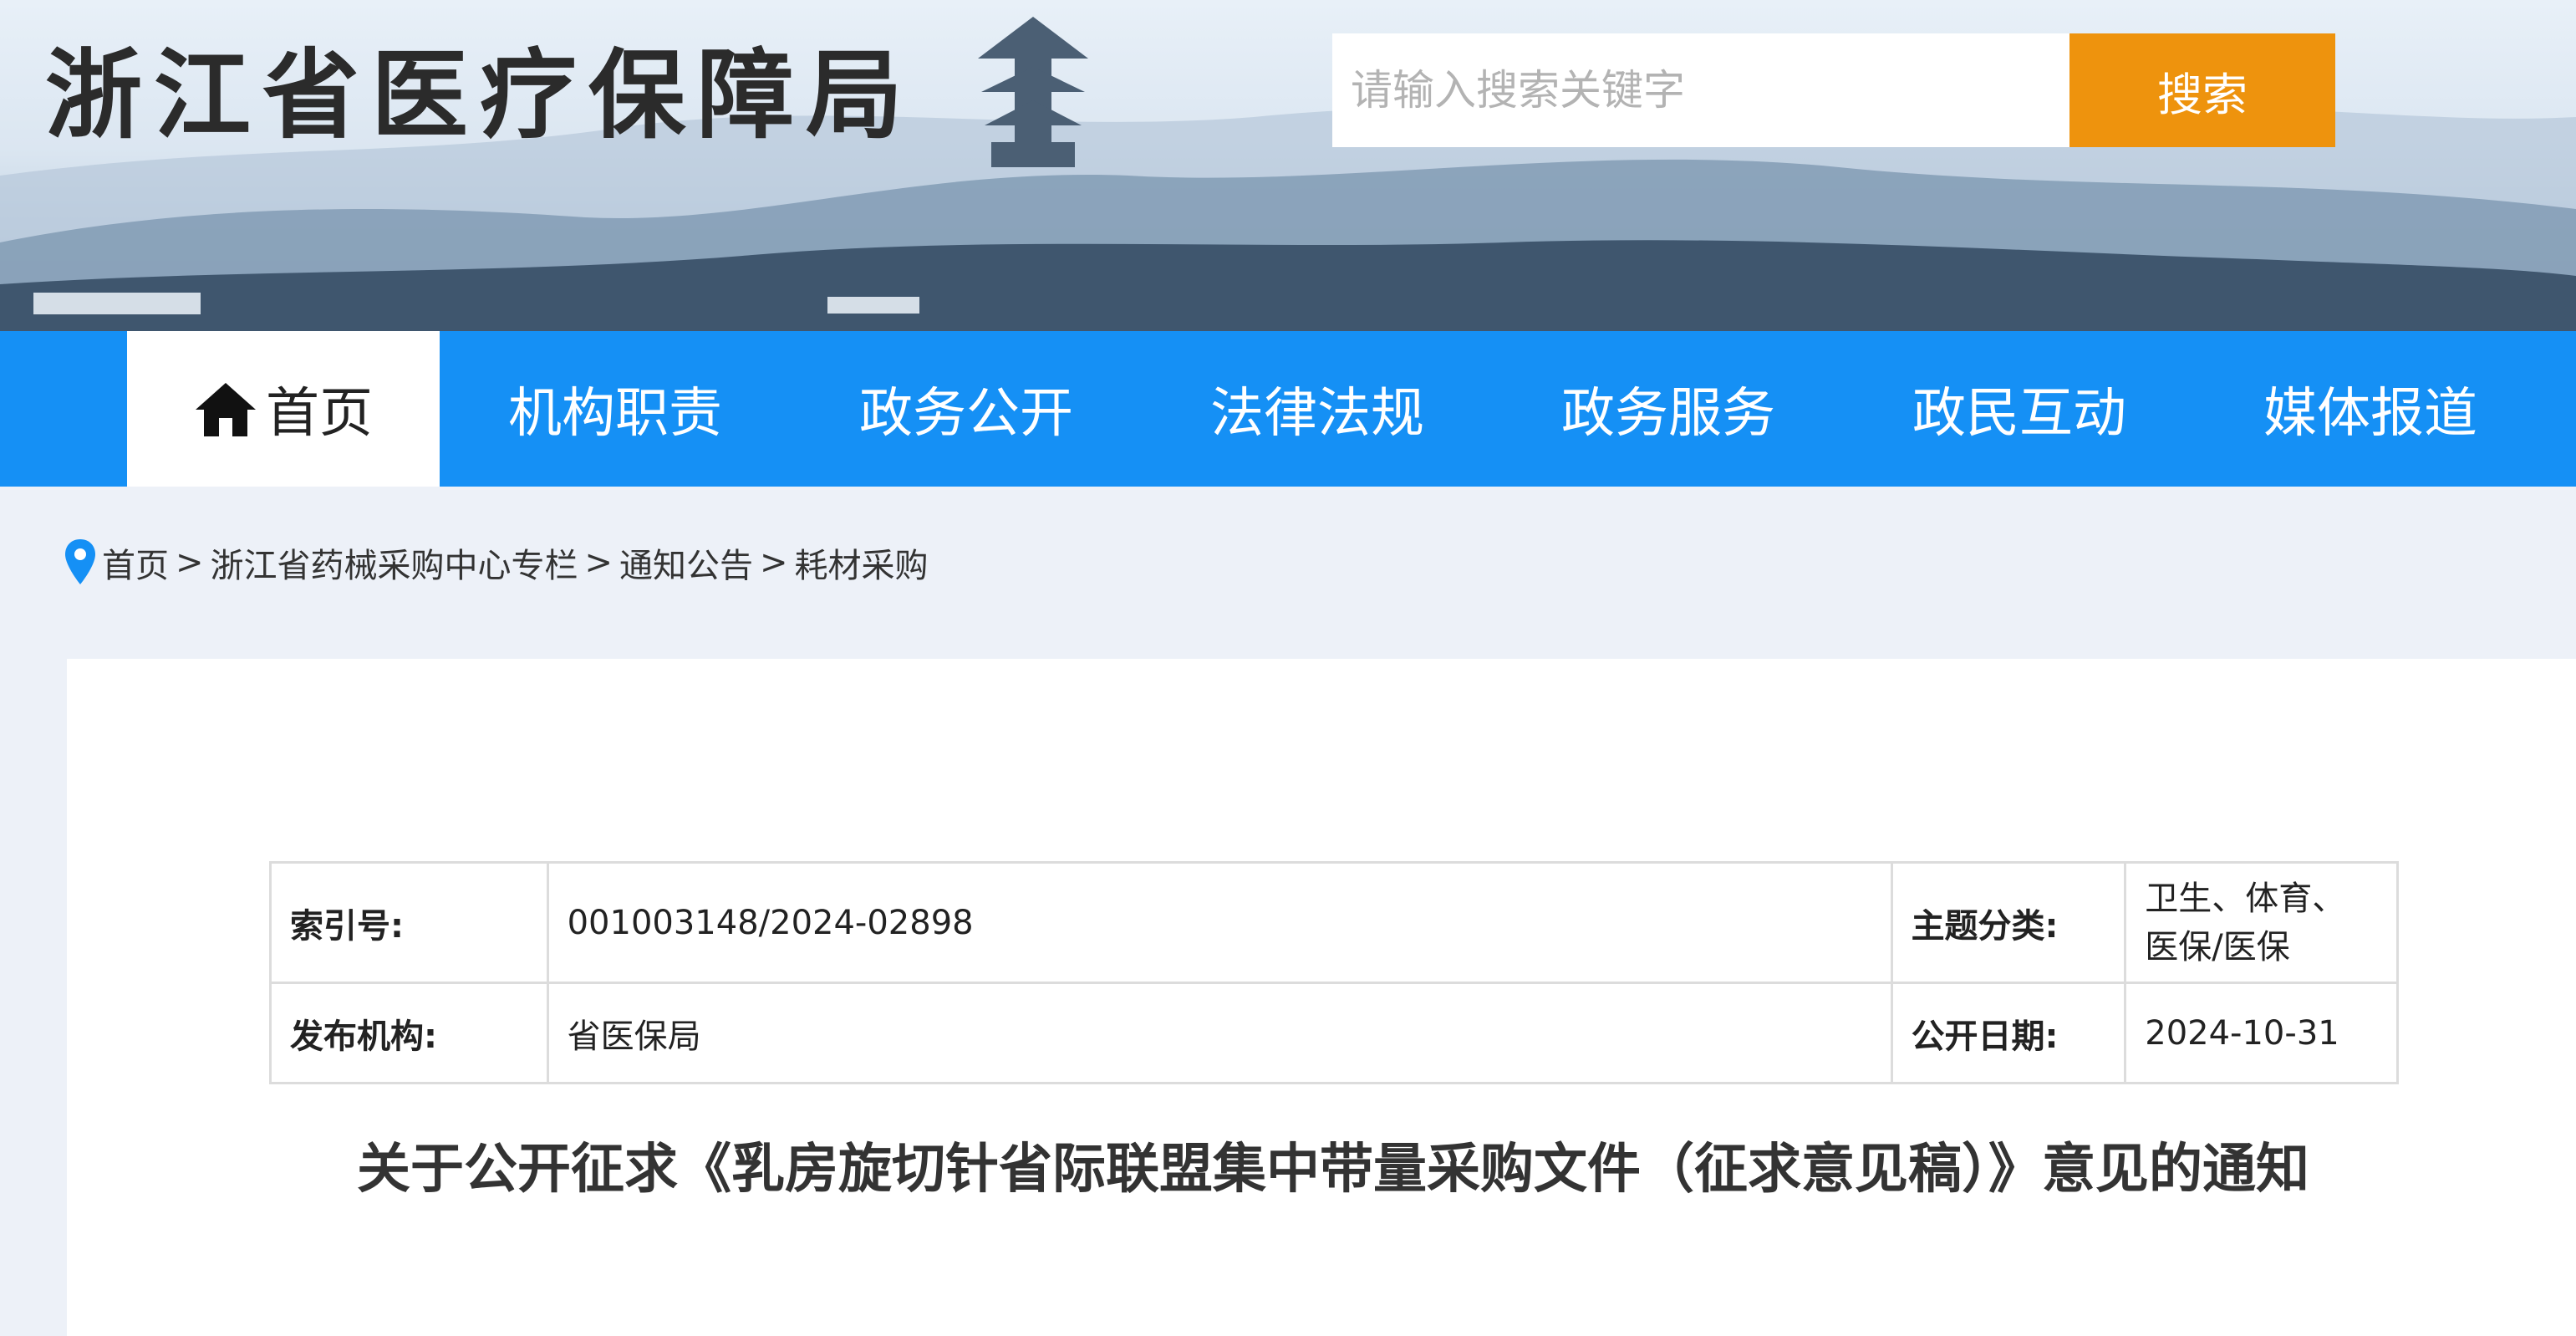 This screenshot has width=2576, height=1336. Describe the element at coordinates (2008, 922) in the screenshot. I see `topic-label: 主题分类:` at that location.